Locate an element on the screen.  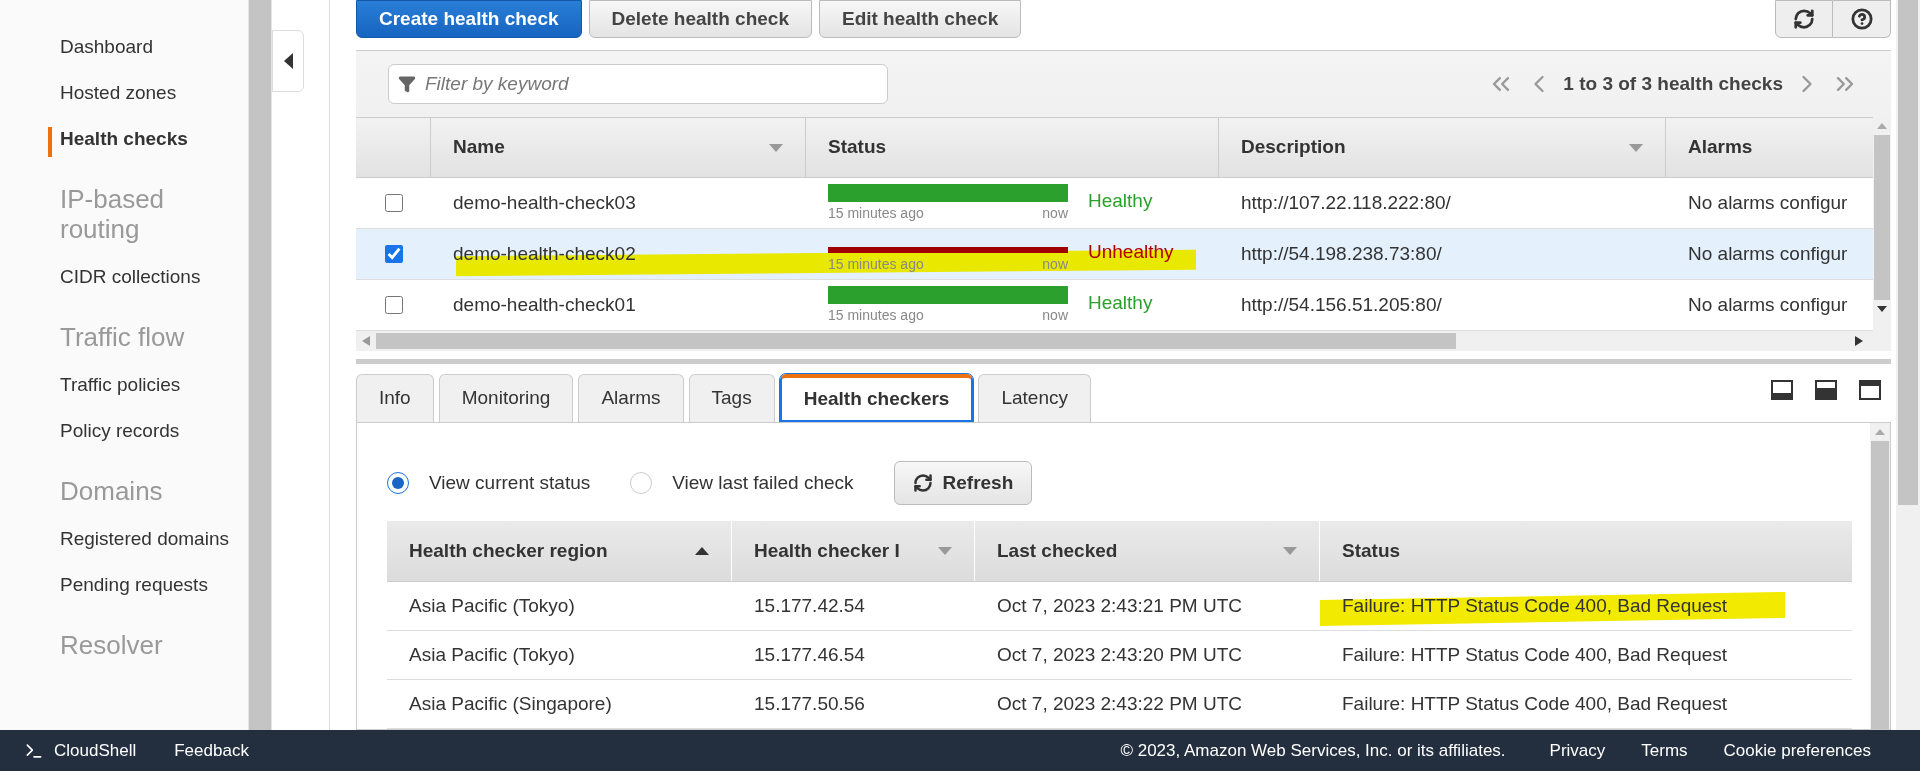
table-cell-text: 15.177.42.54 is located at coordinates (809, 605).